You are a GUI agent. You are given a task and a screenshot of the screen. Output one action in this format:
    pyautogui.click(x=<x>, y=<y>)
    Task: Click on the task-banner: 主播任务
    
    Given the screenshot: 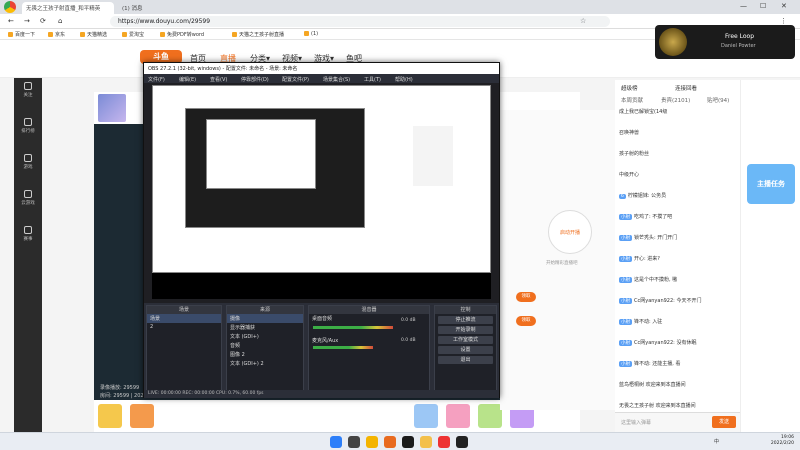 What is the action you would take?
    pyautogui.click(x=771, y=184)
    